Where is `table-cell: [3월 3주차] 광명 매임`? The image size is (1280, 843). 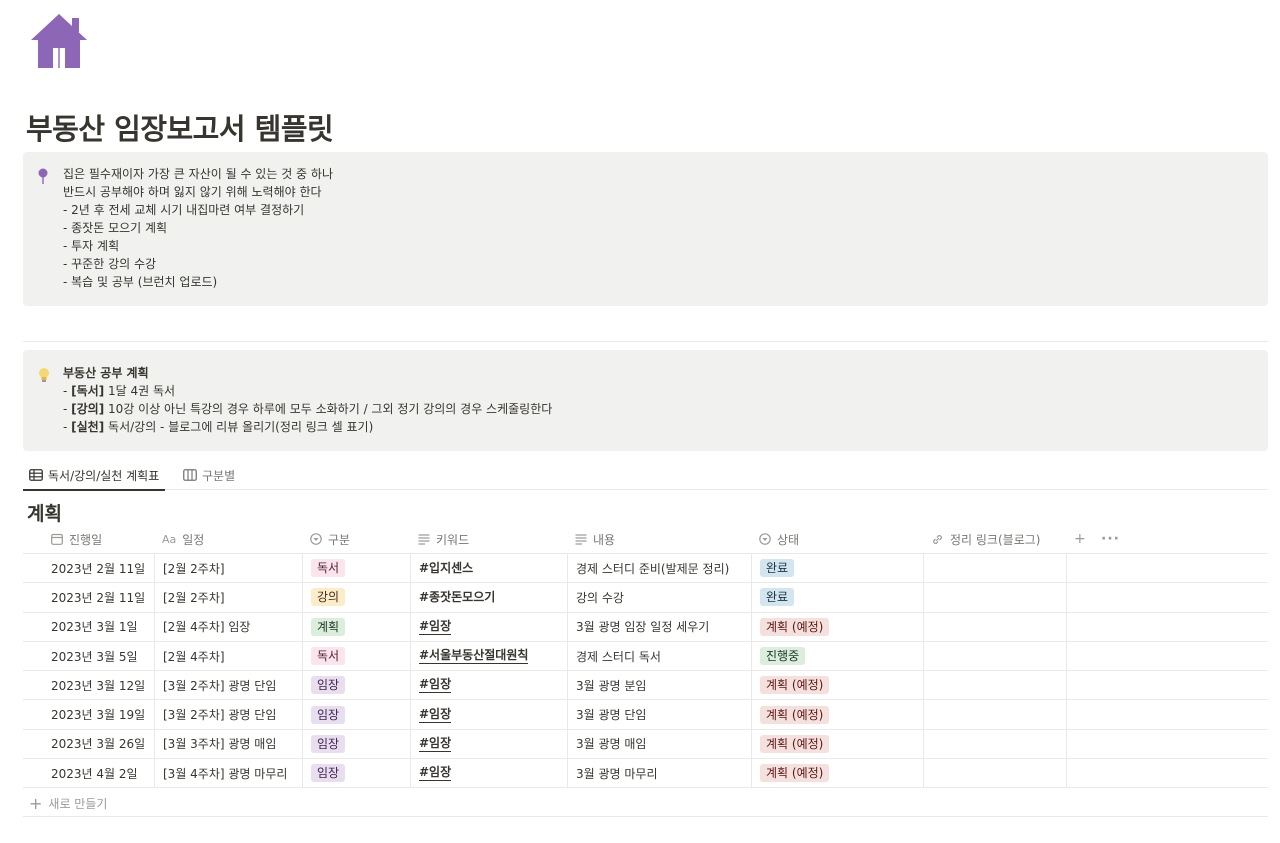 table-cell: [3월 3주차] 광명 매임 is located at coordinates (228, 744).